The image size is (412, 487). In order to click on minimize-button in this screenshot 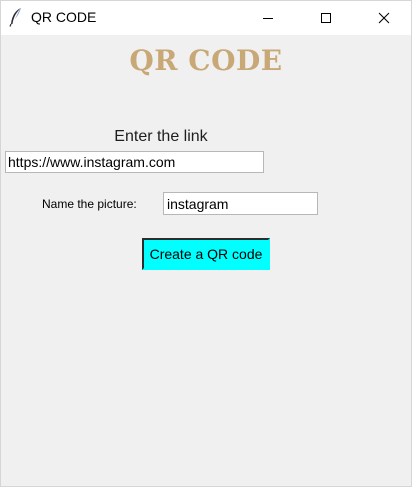, I will do `click(268, 18)`.